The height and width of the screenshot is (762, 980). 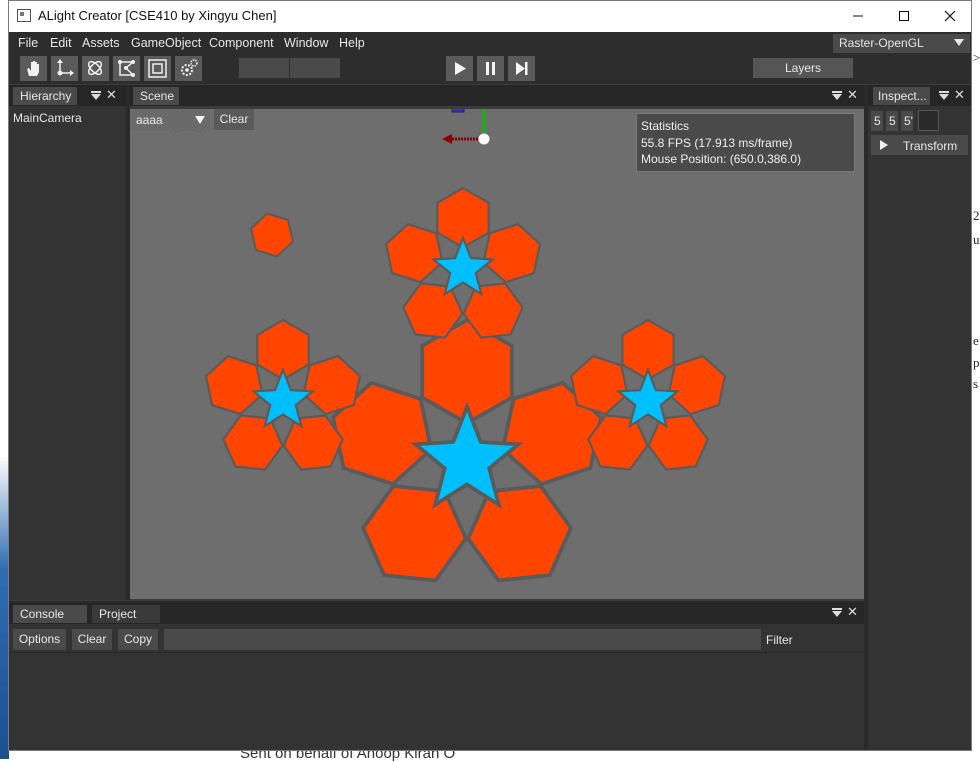 What do you see at coordinates (976, 239) in the screenshot?
I see `background-text-fragment: u` at bounding box center [976, 239].